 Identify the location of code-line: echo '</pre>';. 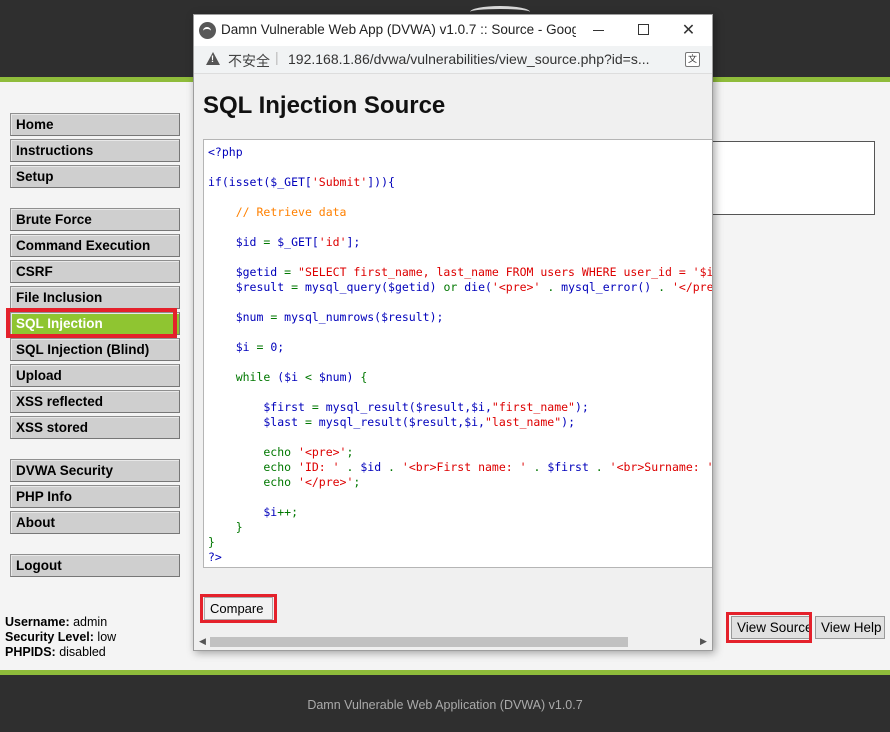
(460, 482).